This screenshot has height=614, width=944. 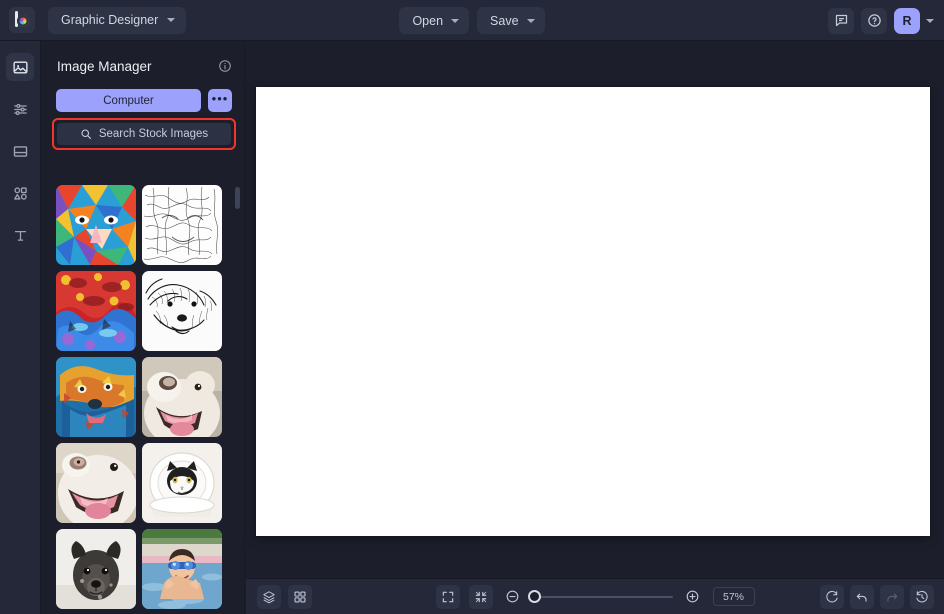 I want to click on more-sources-label: •••, so click(x=220, y=98).